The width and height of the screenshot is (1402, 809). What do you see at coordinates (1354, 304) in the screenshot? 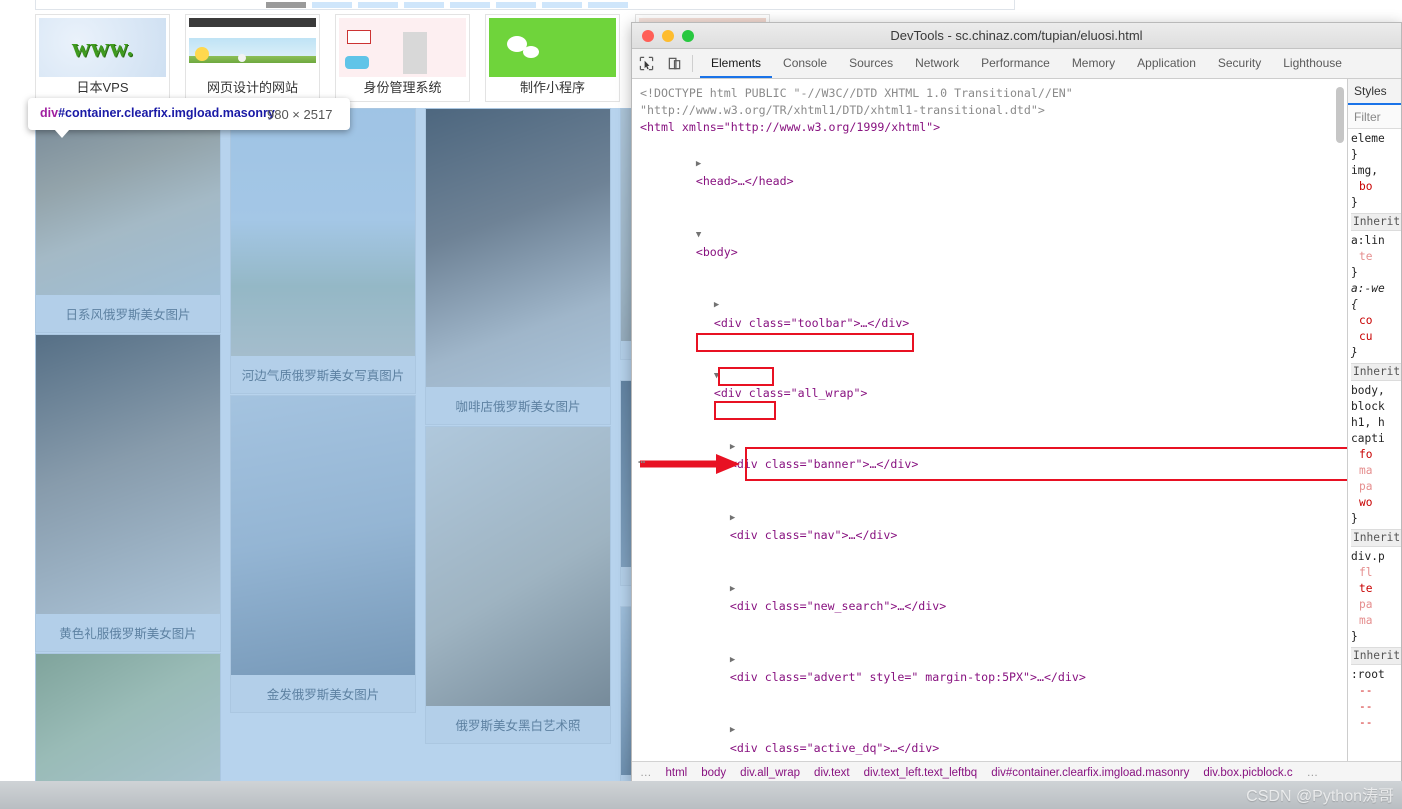
I see `style-rule-line: {` at bounding box center [1354, 304].